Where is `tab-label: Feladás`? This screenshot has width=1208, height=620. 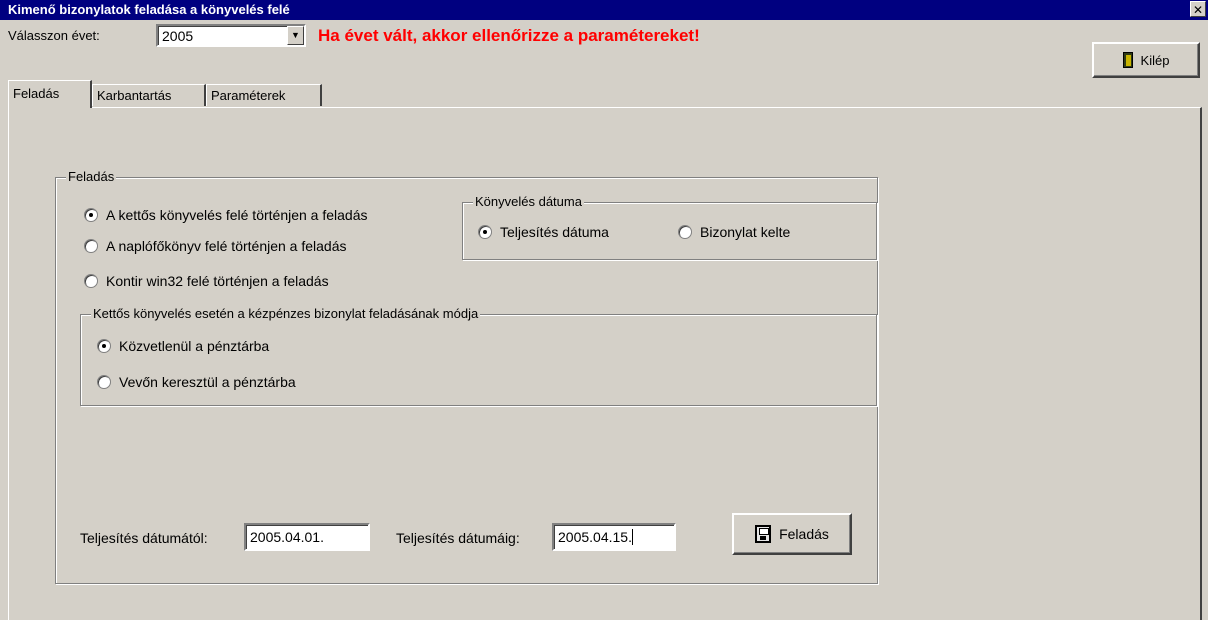
tab-label: Feladás is located at coordinates (36, 93).